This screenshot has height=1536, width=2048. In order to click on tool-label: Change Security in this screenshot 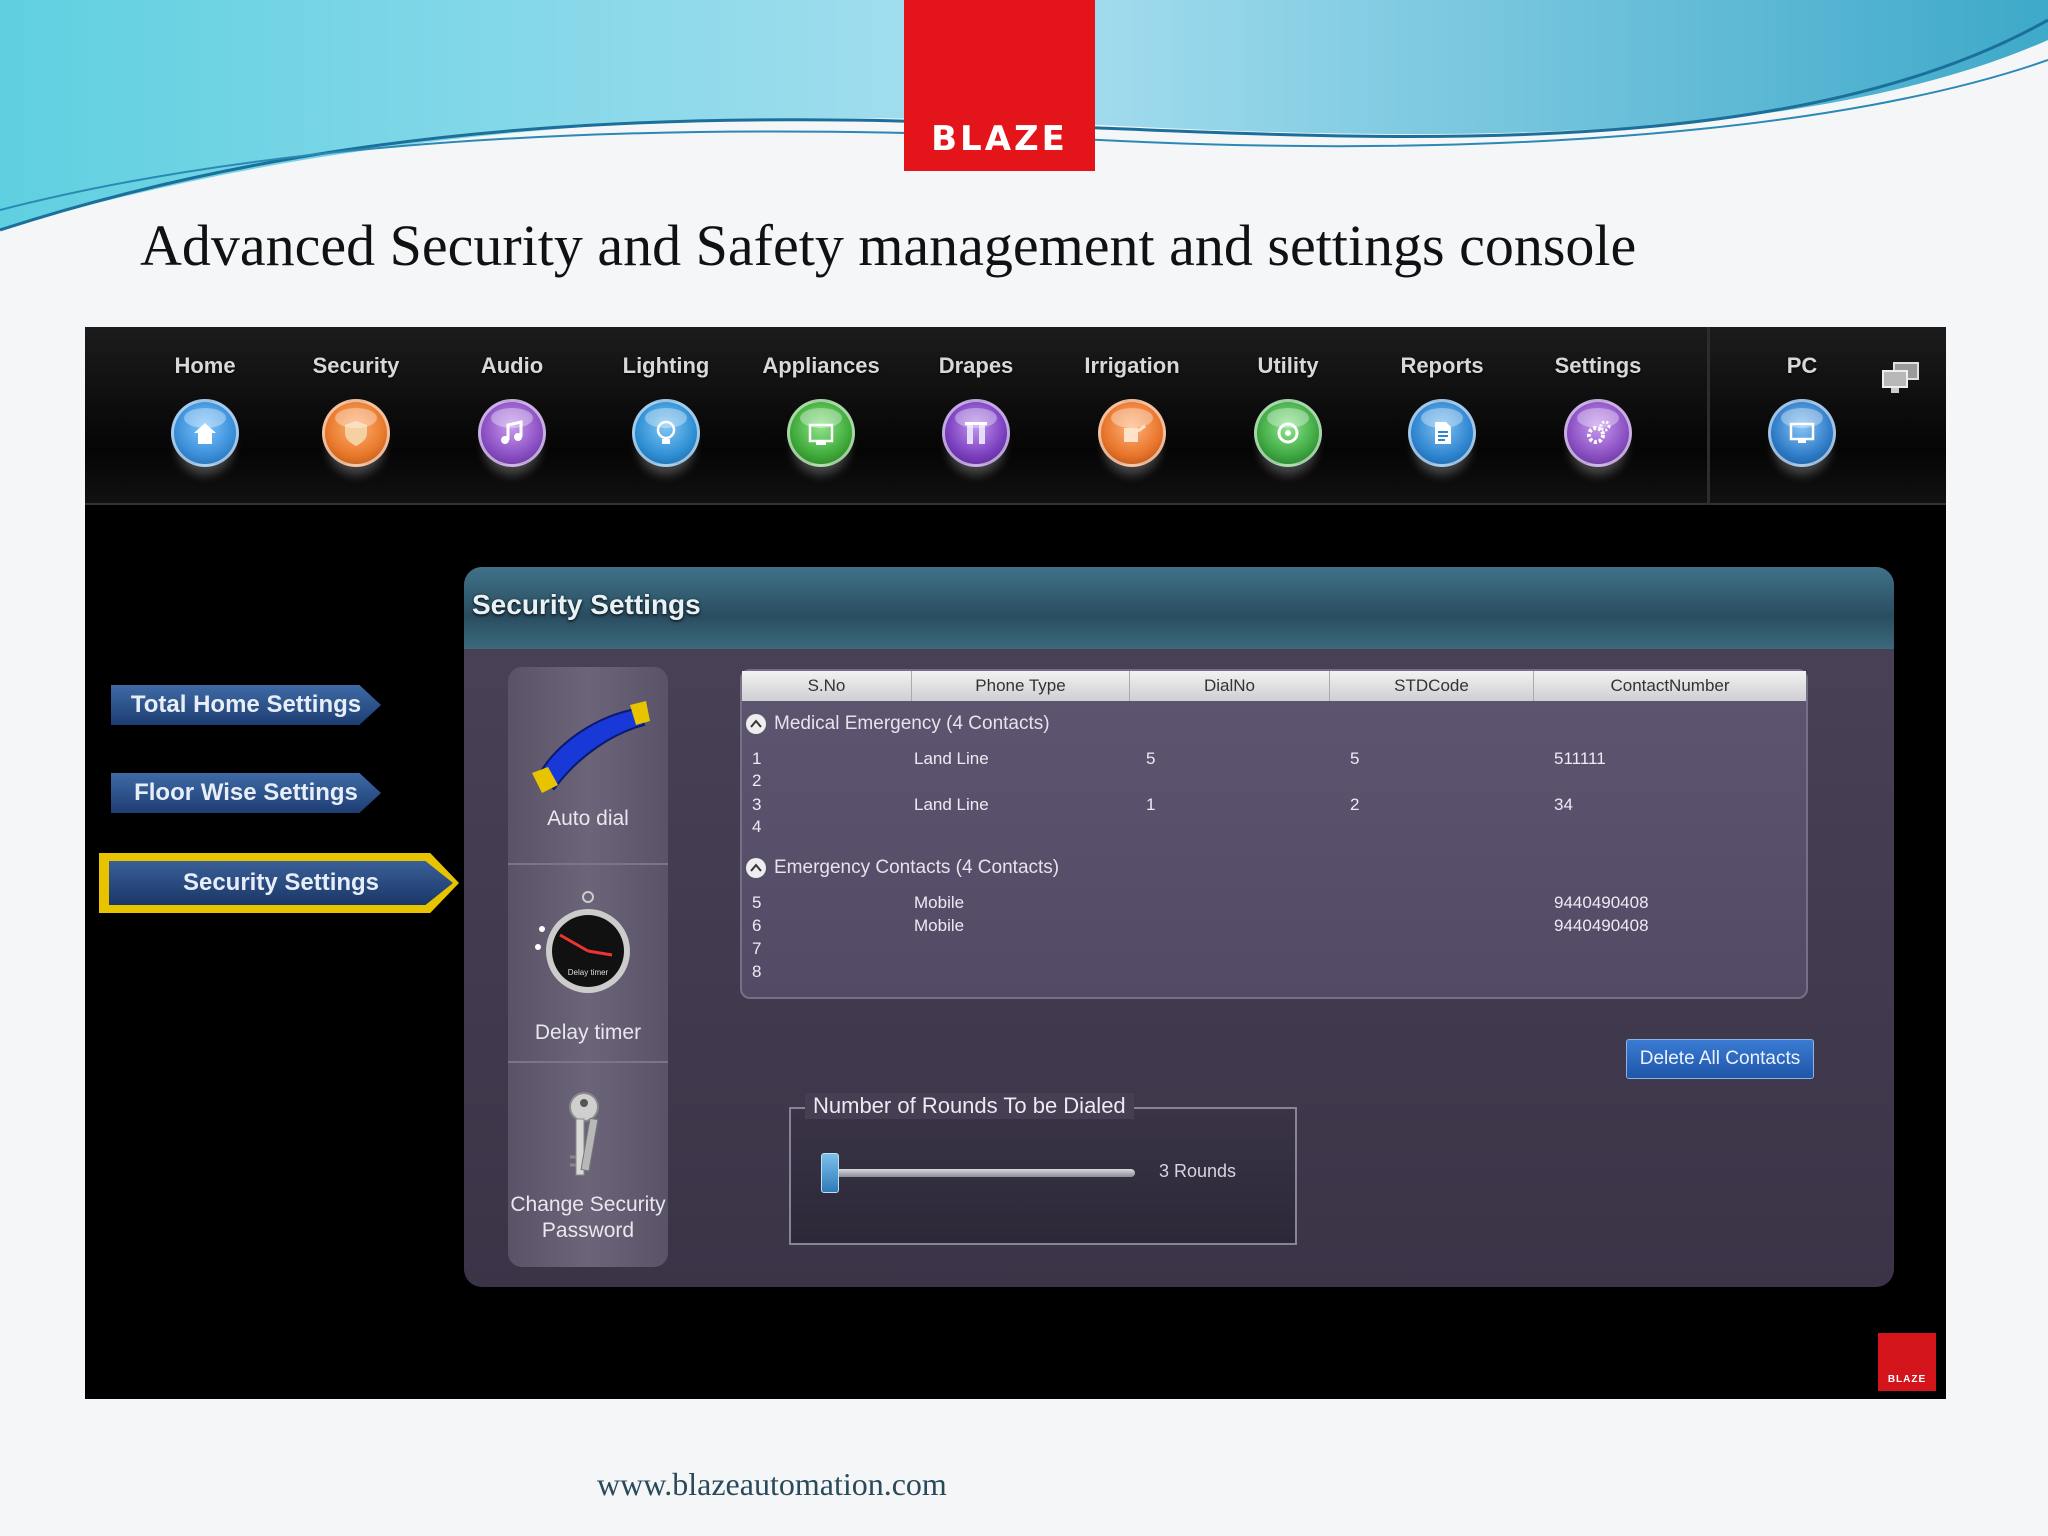, I will do `click(588, 1204)`.